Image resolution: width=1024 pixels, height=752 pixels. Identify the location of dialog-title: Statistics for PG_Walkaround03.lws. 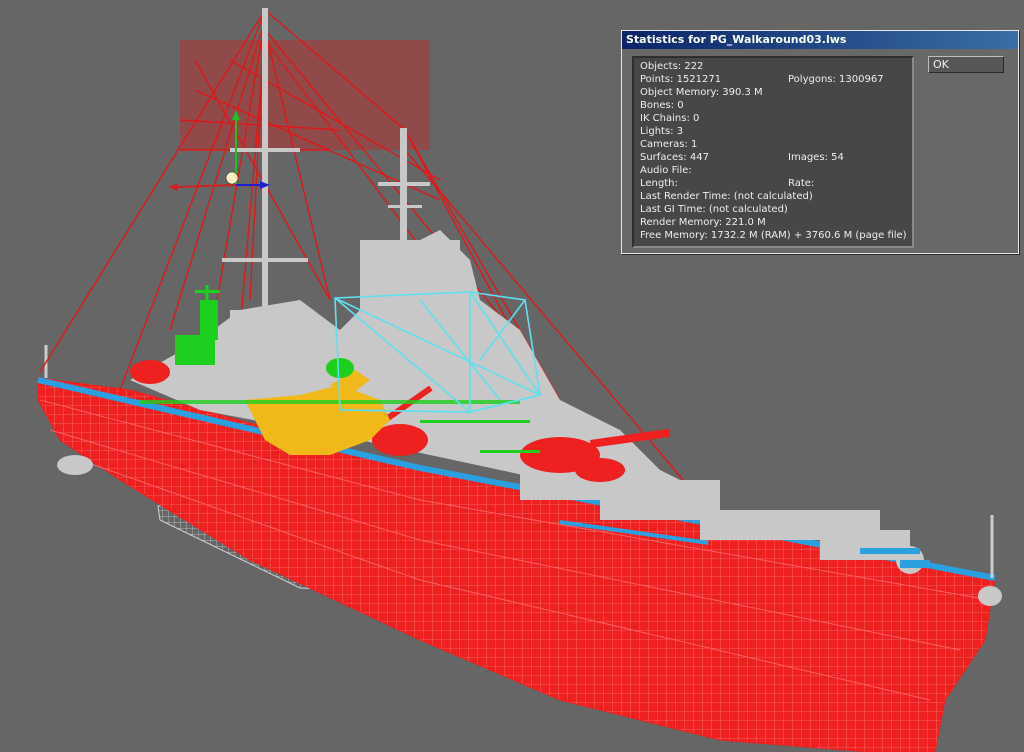
(820, 40).